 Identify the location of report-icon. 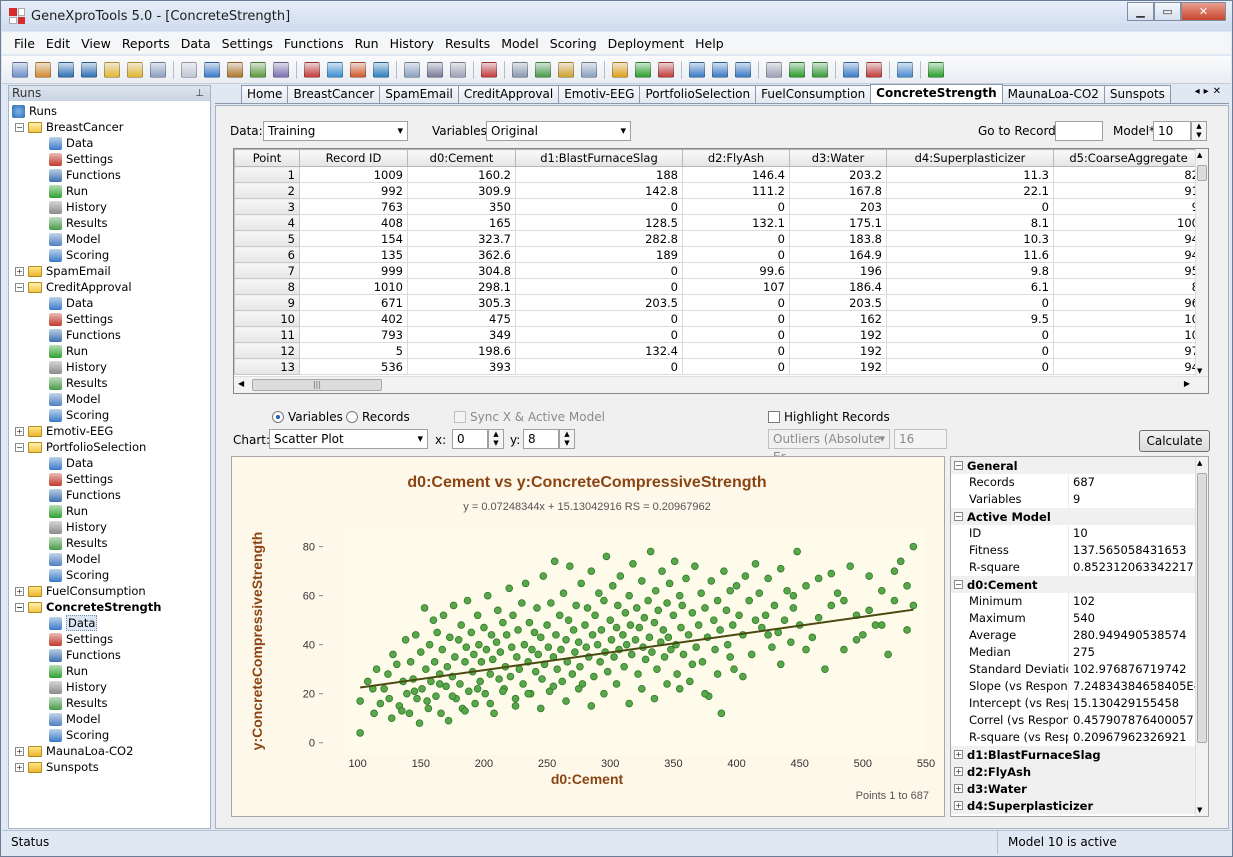
(281, 69).